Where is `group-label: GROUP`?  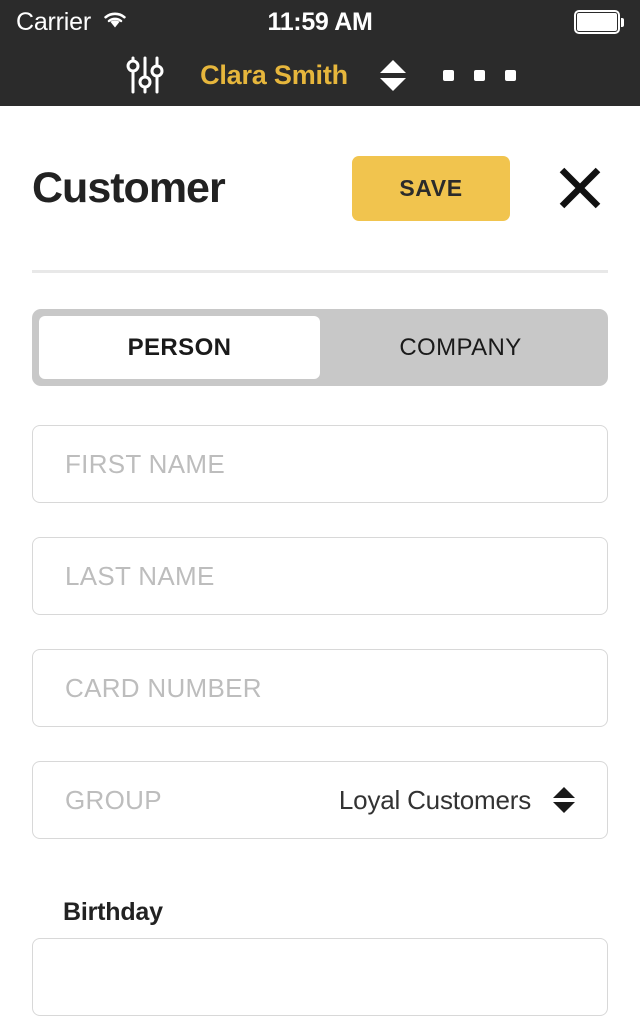 group-label: GROUP is located at coordinates (113, 799).